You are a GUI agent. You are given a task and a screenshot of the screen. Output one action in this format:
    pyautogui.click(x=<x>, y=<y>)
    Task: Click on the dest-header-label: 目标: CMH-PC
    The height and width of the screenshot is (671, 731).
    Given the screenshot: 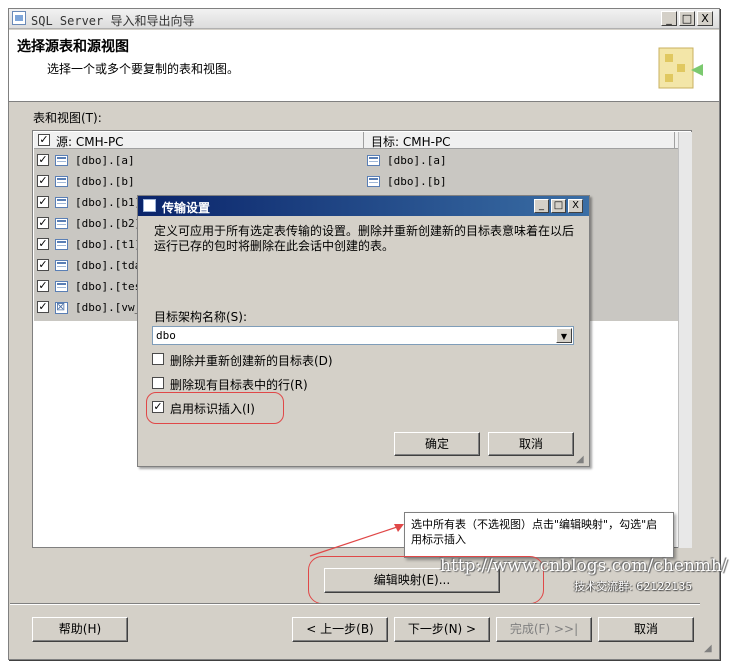 What is the action you would take?
    pyautogui.click(x=411, y=142)
    